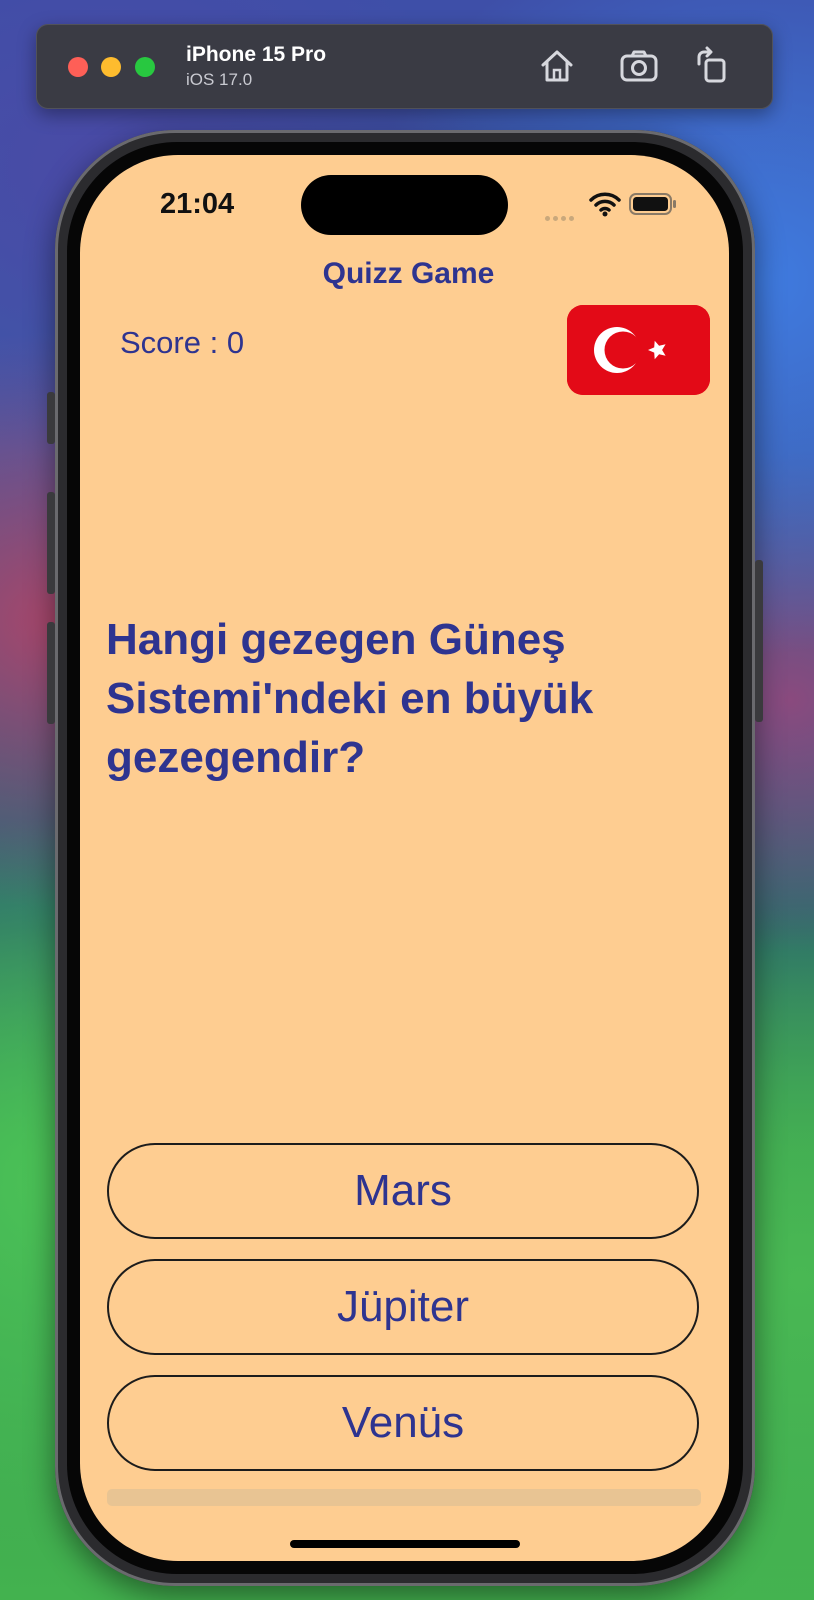  I want to click on simulator-device-name: iPhone 15 Pro, so click(256, 54).